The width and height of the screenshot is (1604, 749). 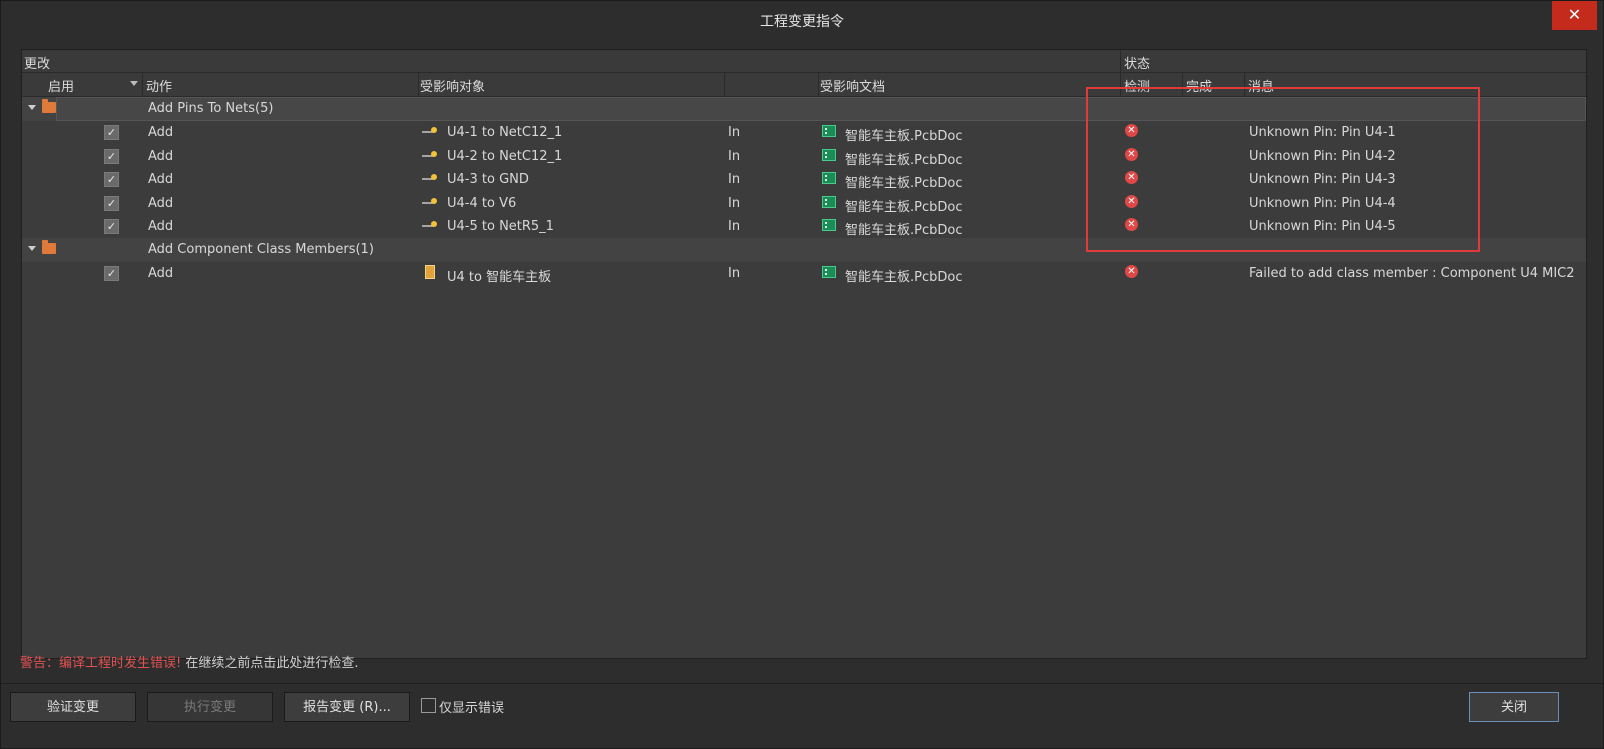 I want to click on title-bar: 工程变更指令 ✕, so click(x=802, y=20).